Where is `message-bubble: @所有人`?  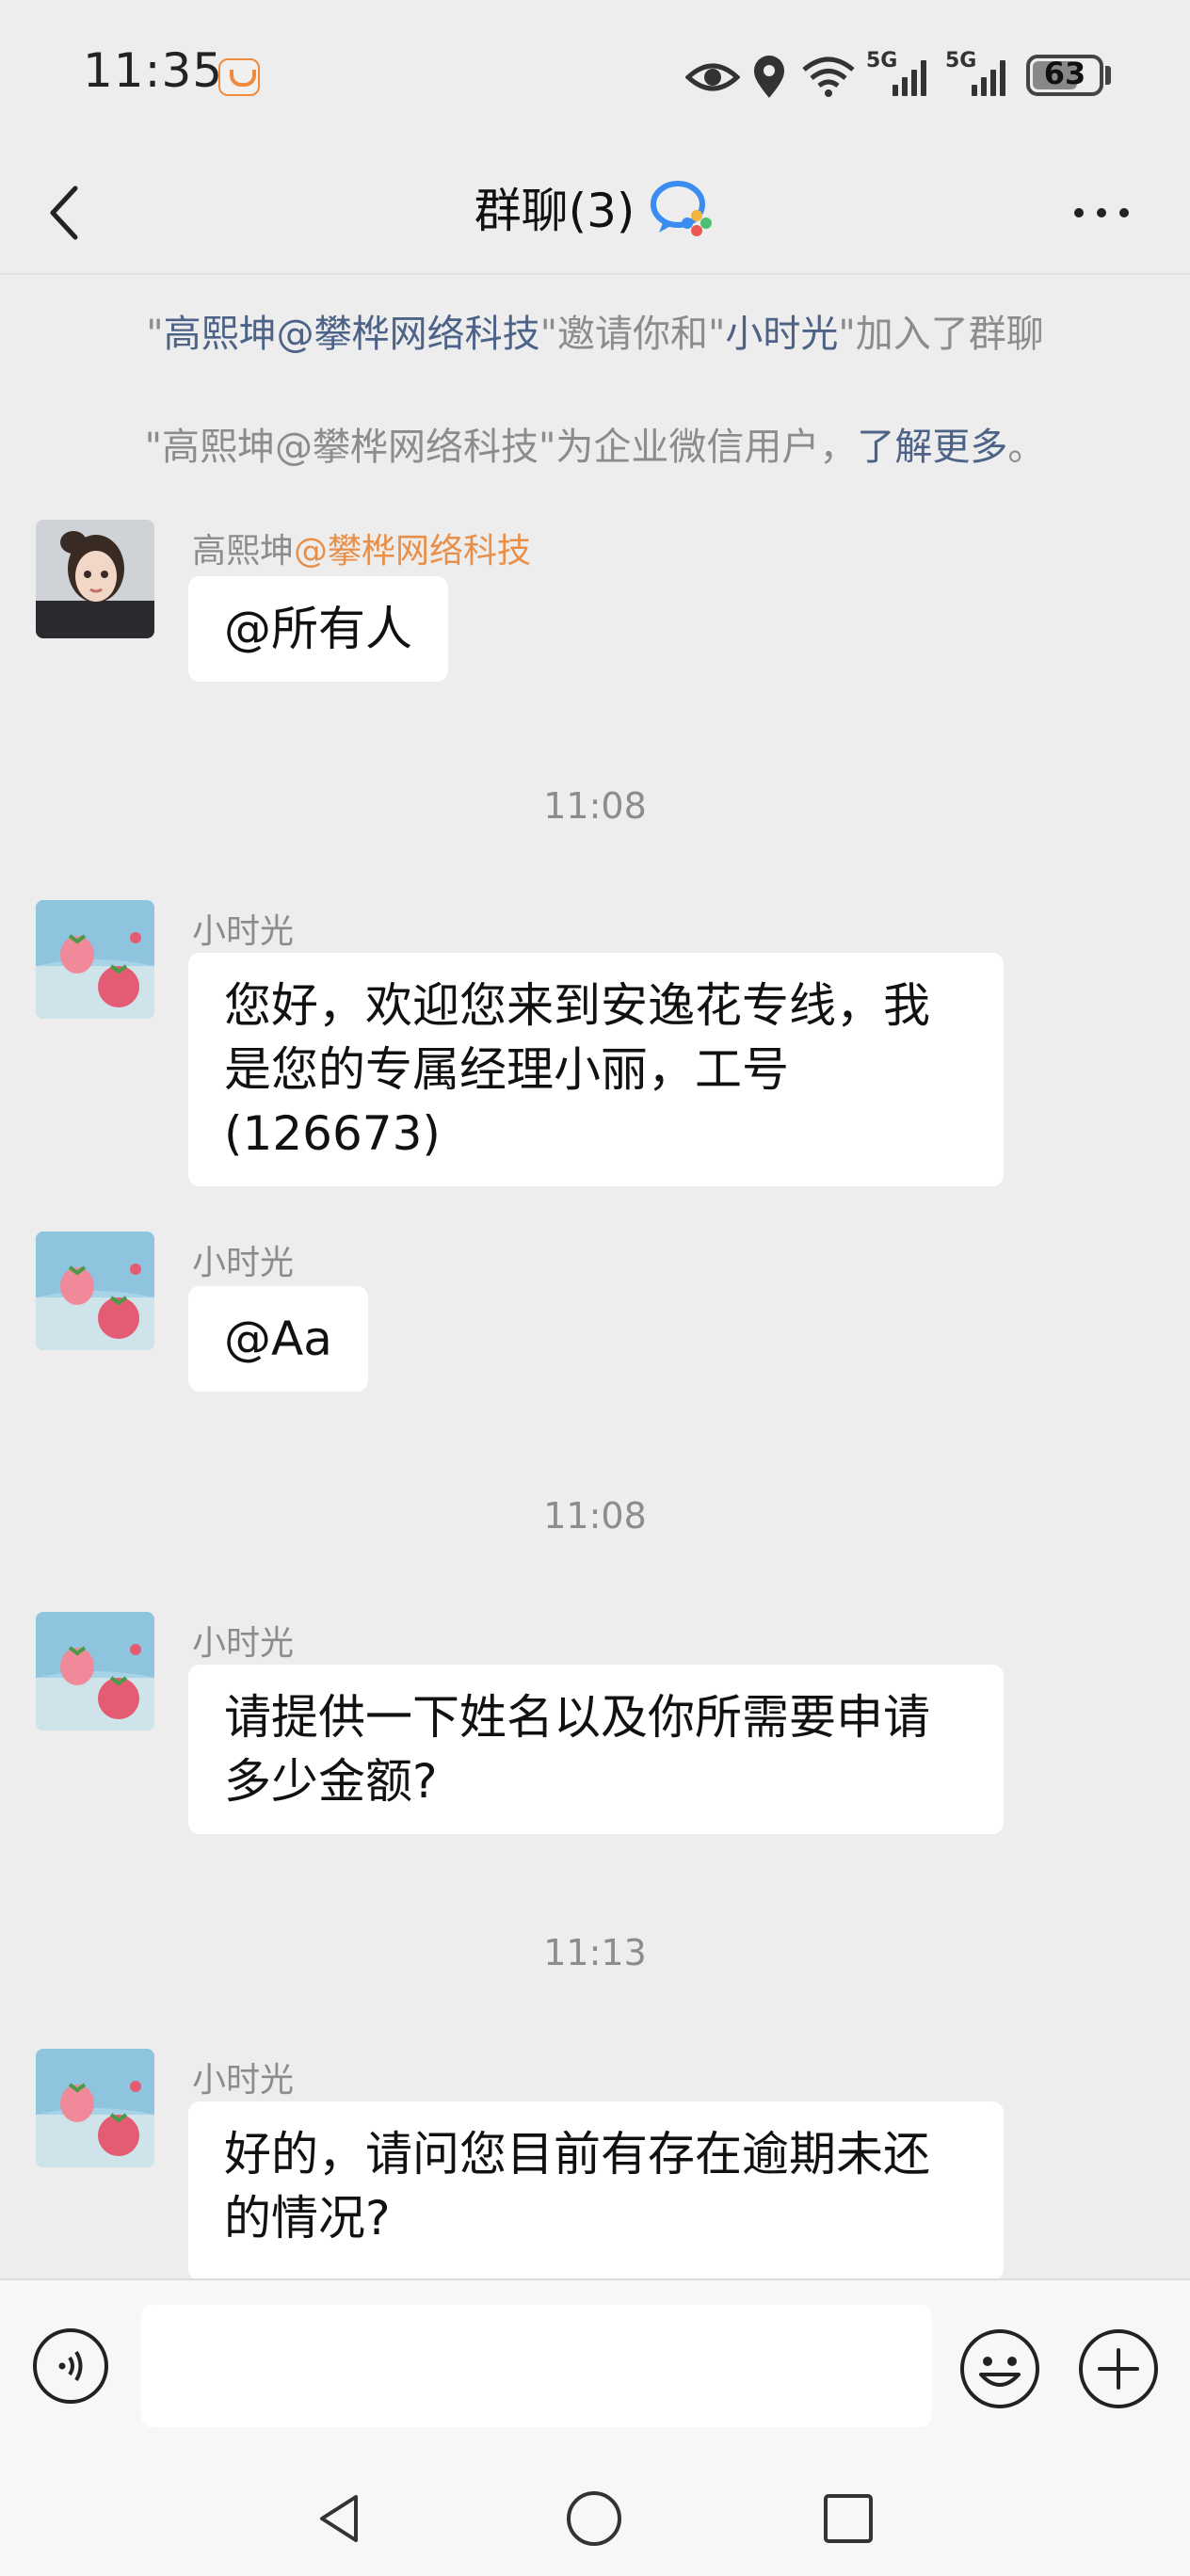 message-bubble: @所有人 is located at coordinates (318, 629).